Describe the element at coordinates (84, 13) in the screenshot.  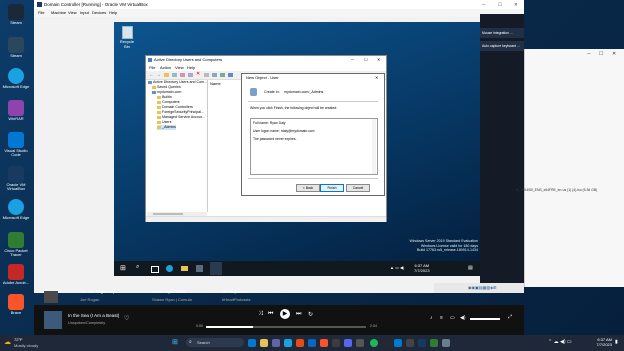
I see `menu-input: Input` at that location.